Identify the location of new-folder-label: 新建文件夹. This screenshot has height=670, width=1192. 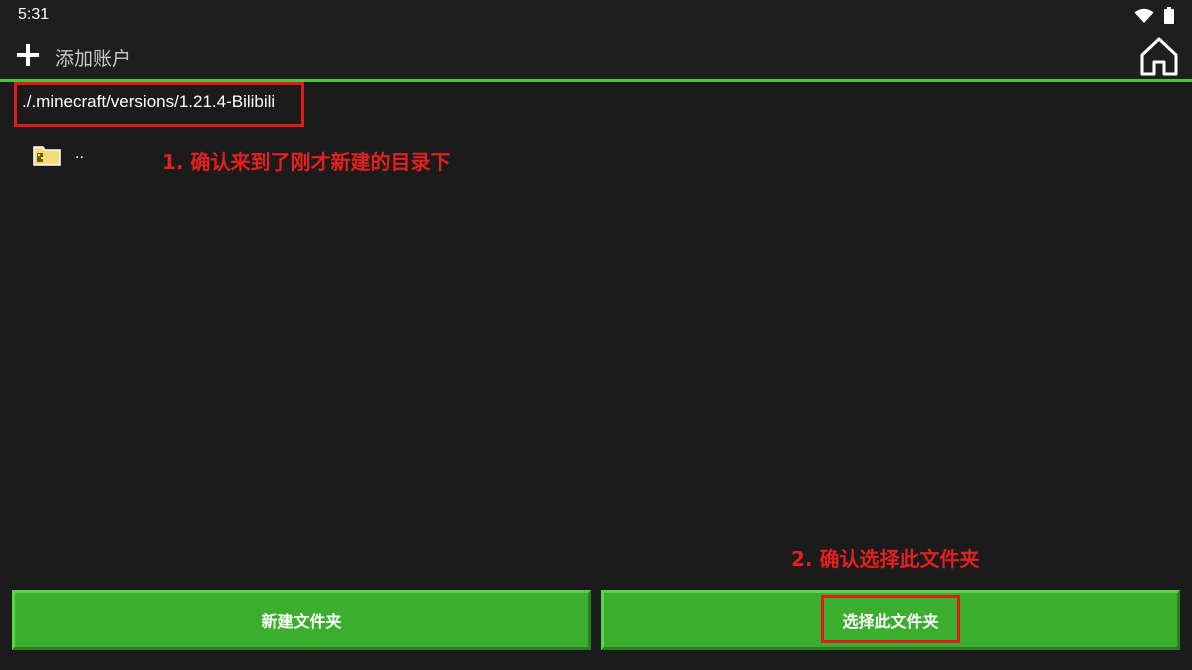
(301, 621).